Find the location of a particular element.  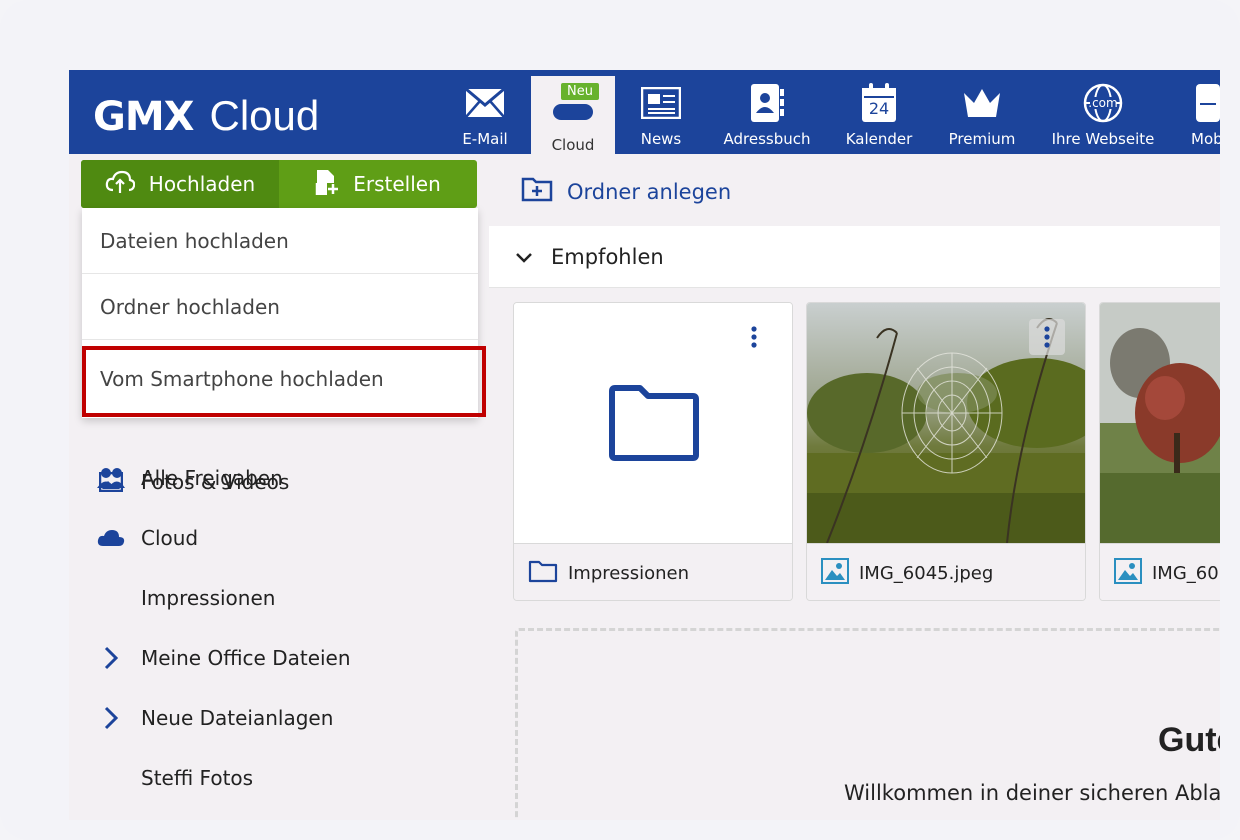

cloud-upload-icon is located at coordinates (120, 184).